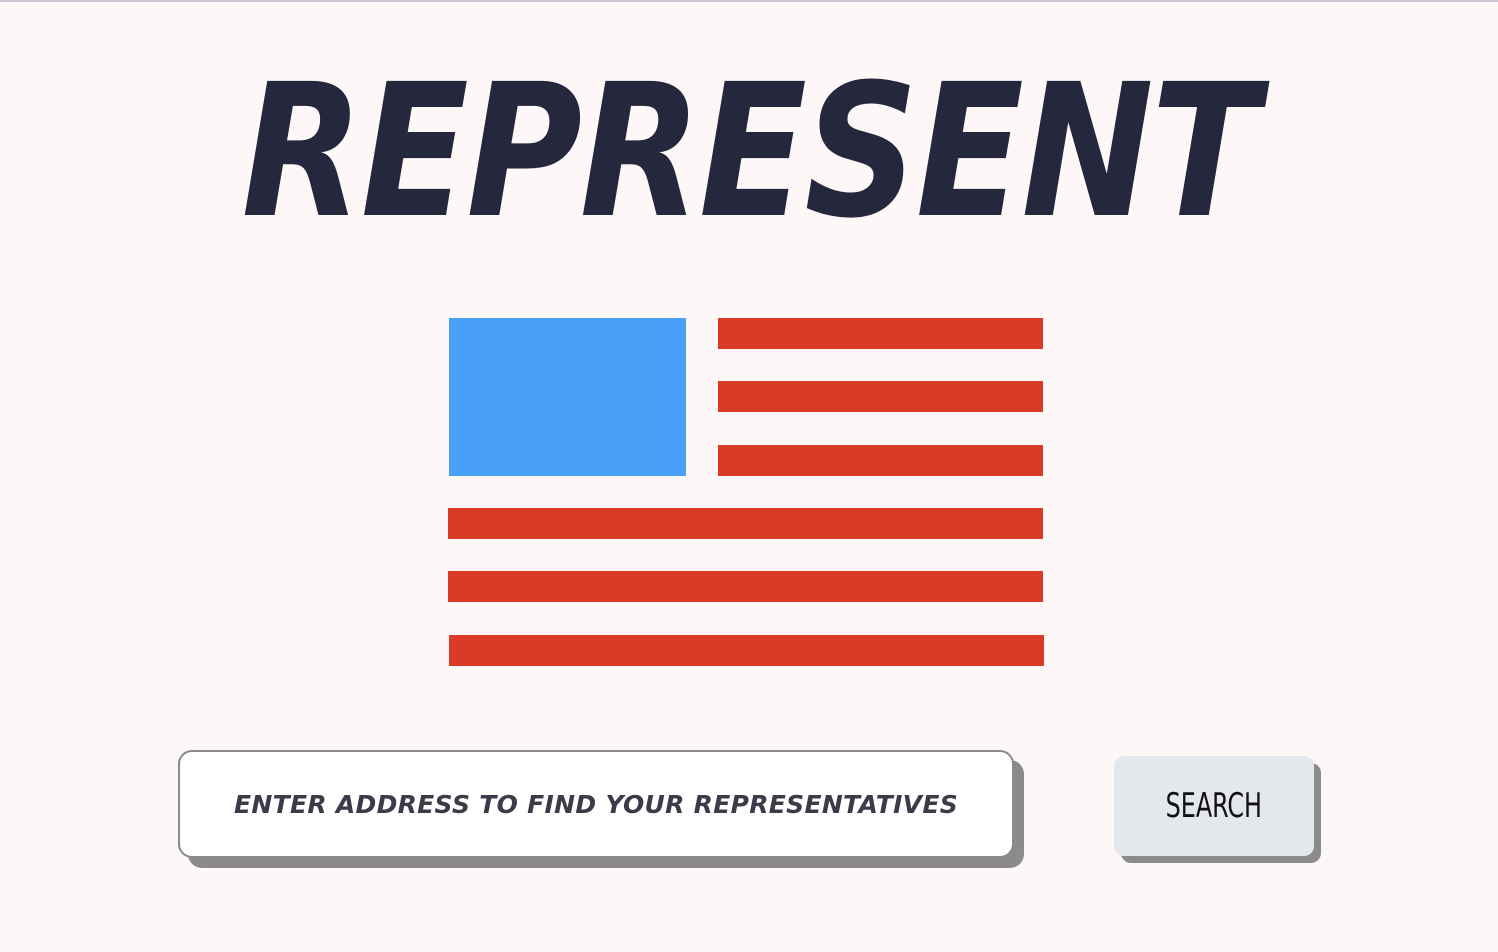 The image size is (1498, 952). I want to click on american-flag-icon, so click(746, 492).